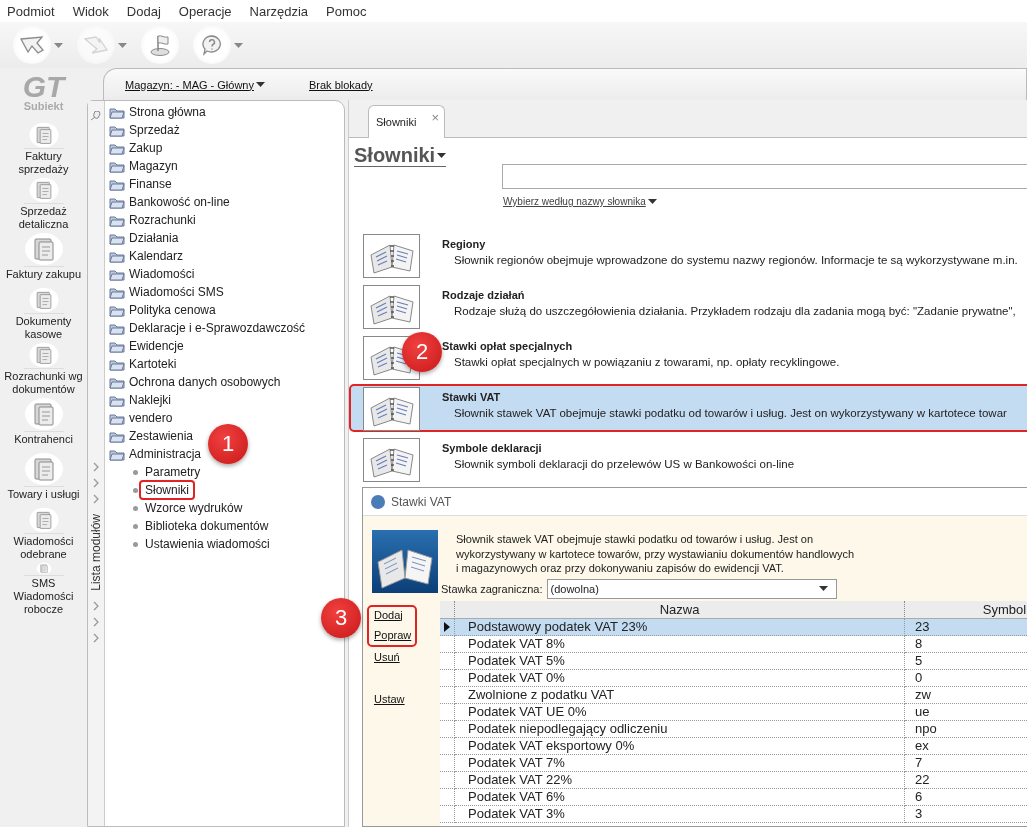 The width and height of the screenshot is (1027, 827). I want to click on dictionary-item: Regiony Słownik regionów obejmuje wprowadzone do systemu nazwy regionów. Informacje te są wykorzystywane m.in., so click(688, 255).